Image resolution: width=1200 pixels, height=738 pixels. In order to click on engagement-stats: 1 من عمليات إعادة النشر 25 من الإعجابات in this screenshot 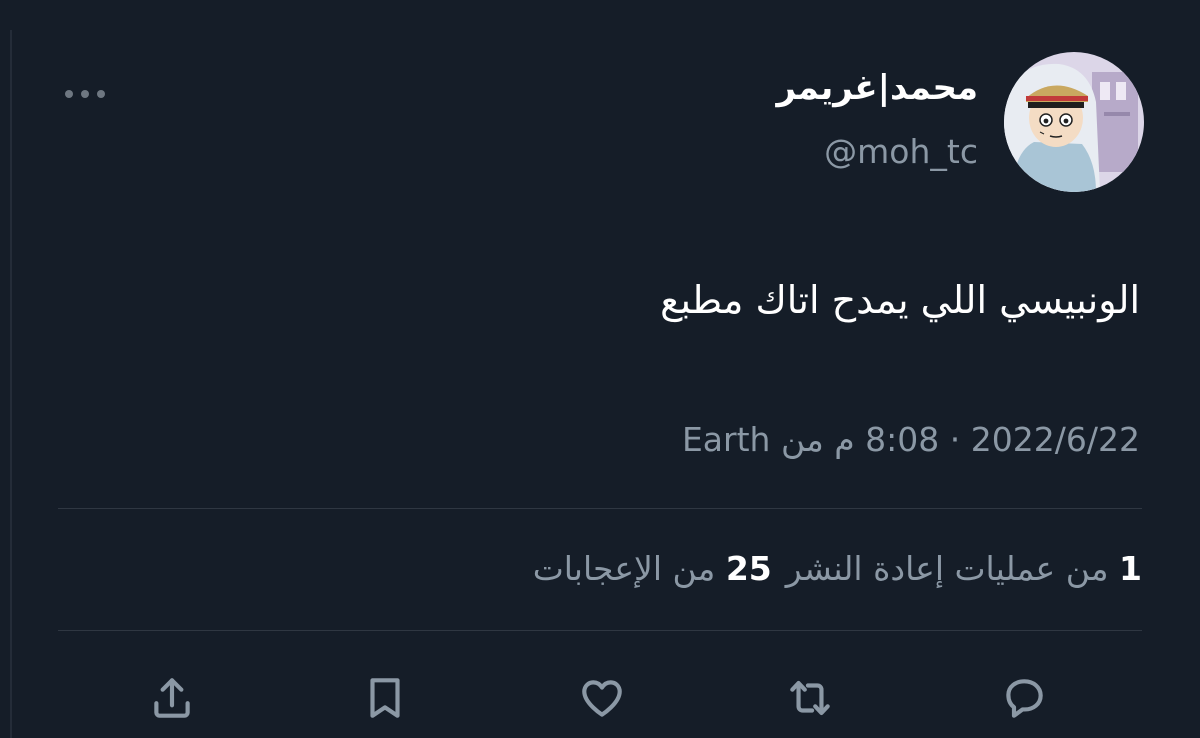, I will do `click(837, 569)`.